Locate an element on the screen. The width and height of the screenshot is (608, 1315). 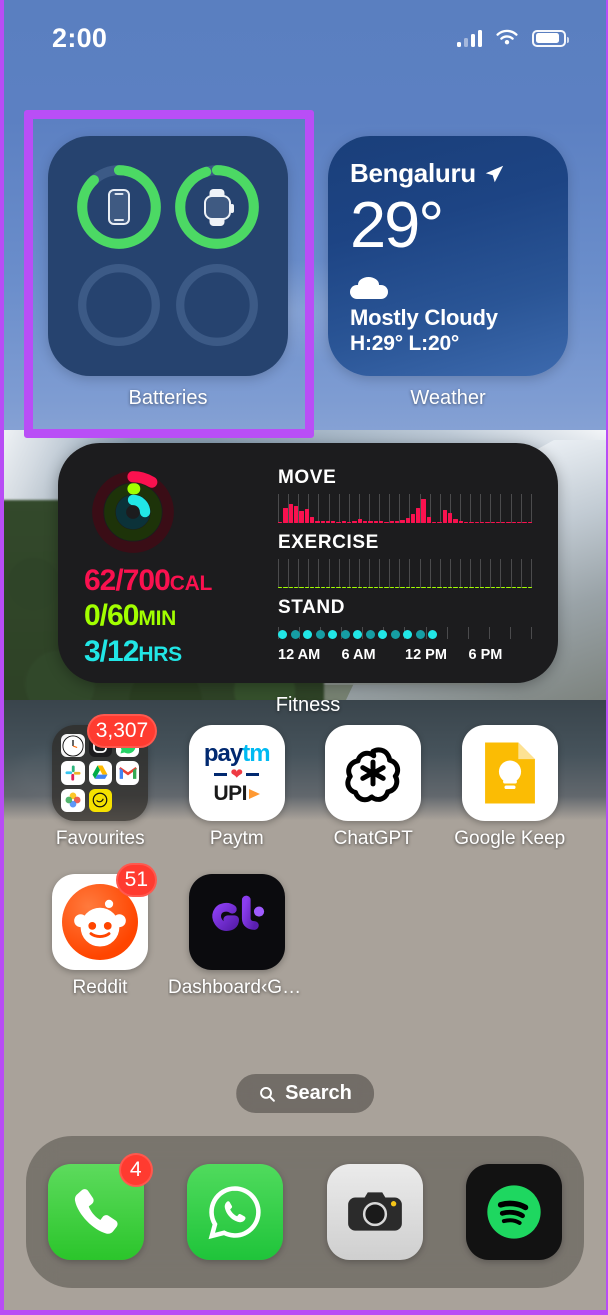
paytm-icon: paytm ❤ UPI is located at coordinates (236, 773).